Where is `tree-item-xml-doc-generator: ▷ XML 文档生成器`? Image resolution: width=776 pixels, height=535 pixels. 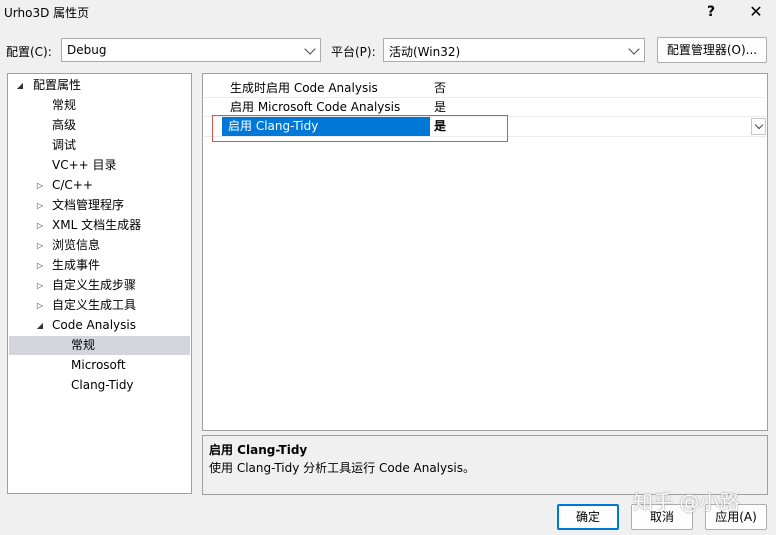
tree-item-xml-doc-generator: ▷ XML 文档生成器 is located at coordinates (99, 225).